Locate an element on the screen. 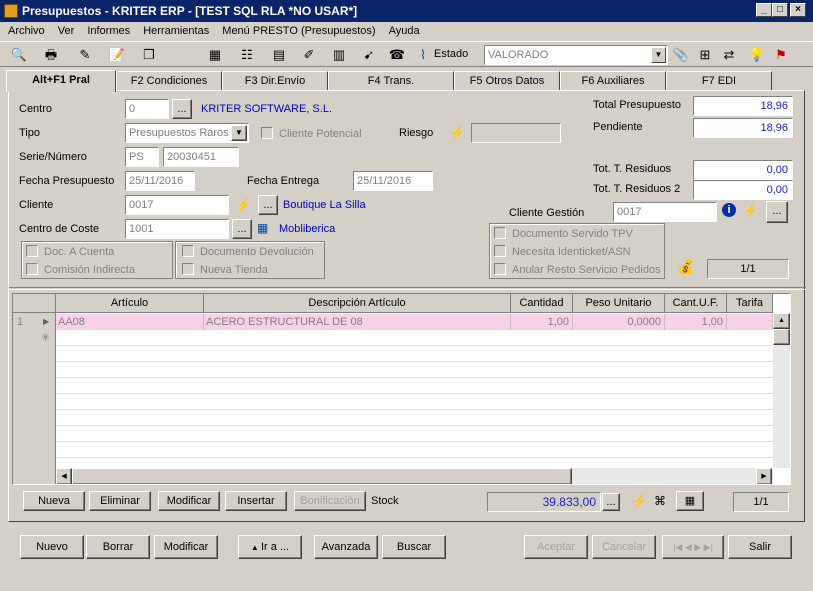 Image resolution: width=813 pixels, height=591 pixels. nueva-tienda-checkbox: Nueva Tienda is located at coordinates (225, 269).